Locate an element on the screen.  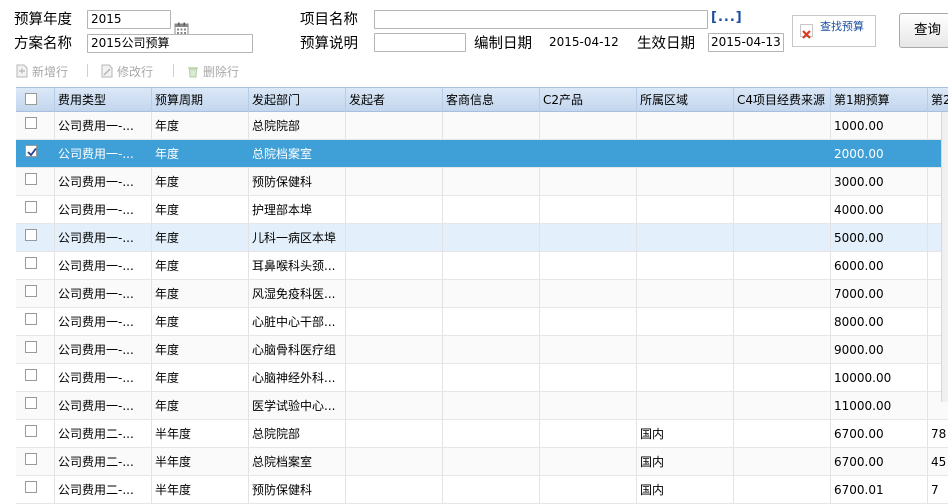
table-row: 公司费用一-... 年度 心脑神经外科... 10000.00 is located at coordinates (482, 378).